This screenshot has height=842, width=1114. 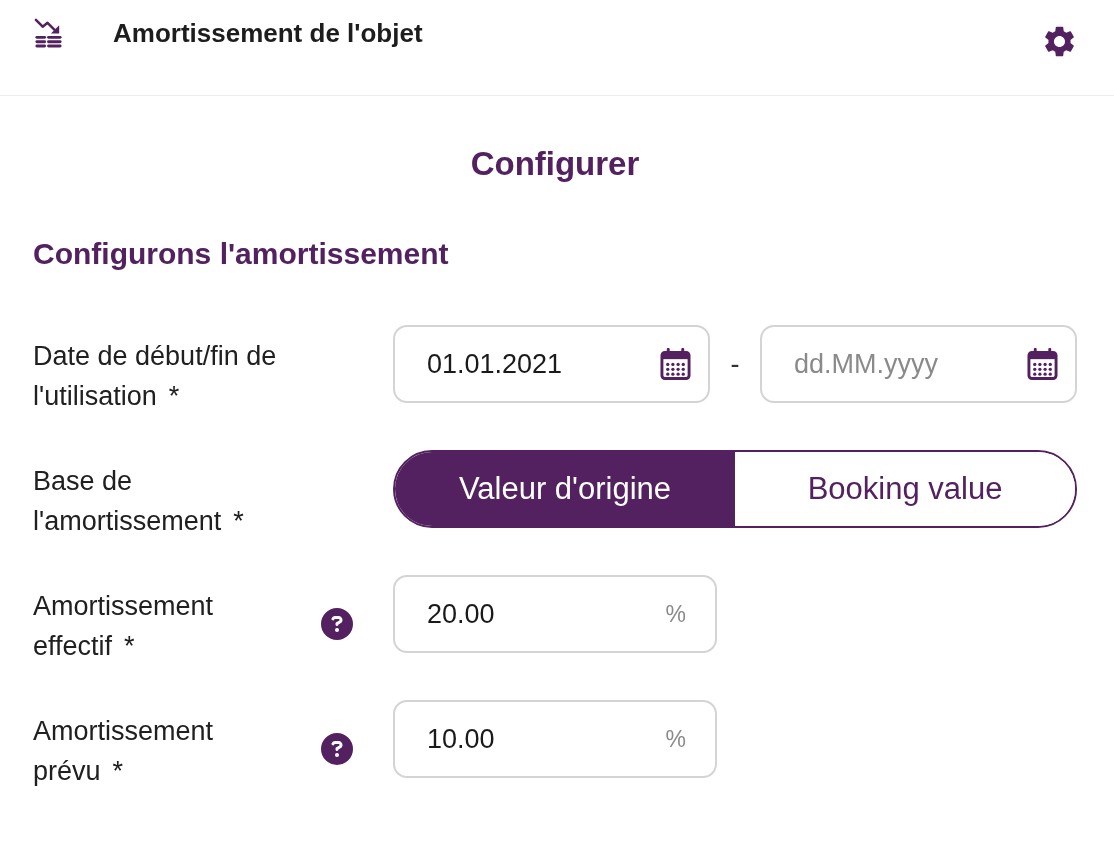 I want to click on header-title: Amortissement de l'objet, so click(x=268, y=33).